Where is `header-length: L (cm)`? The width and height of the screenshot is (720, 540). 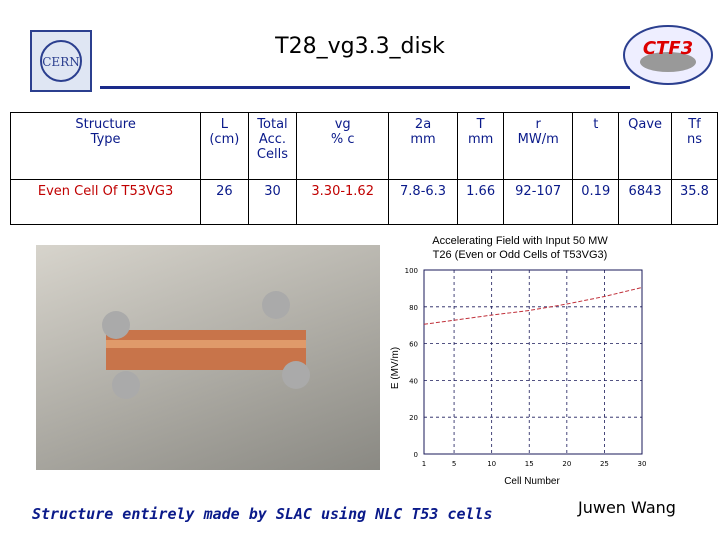 header-length: L (cm) is located at coordinates (224, 146).